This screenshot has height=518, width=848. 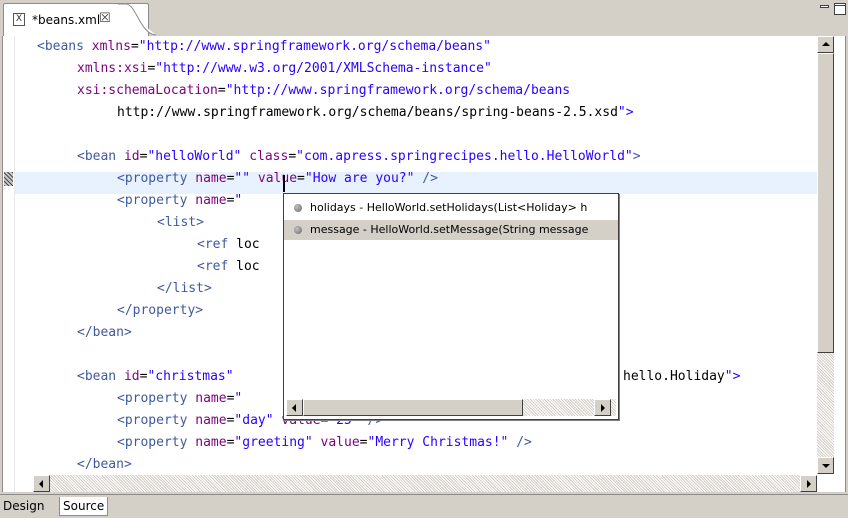 What do you see at coordinates (19, 19) in the screenshot?
I see `xml-file-icon: X` at bounding box center [19, 19].